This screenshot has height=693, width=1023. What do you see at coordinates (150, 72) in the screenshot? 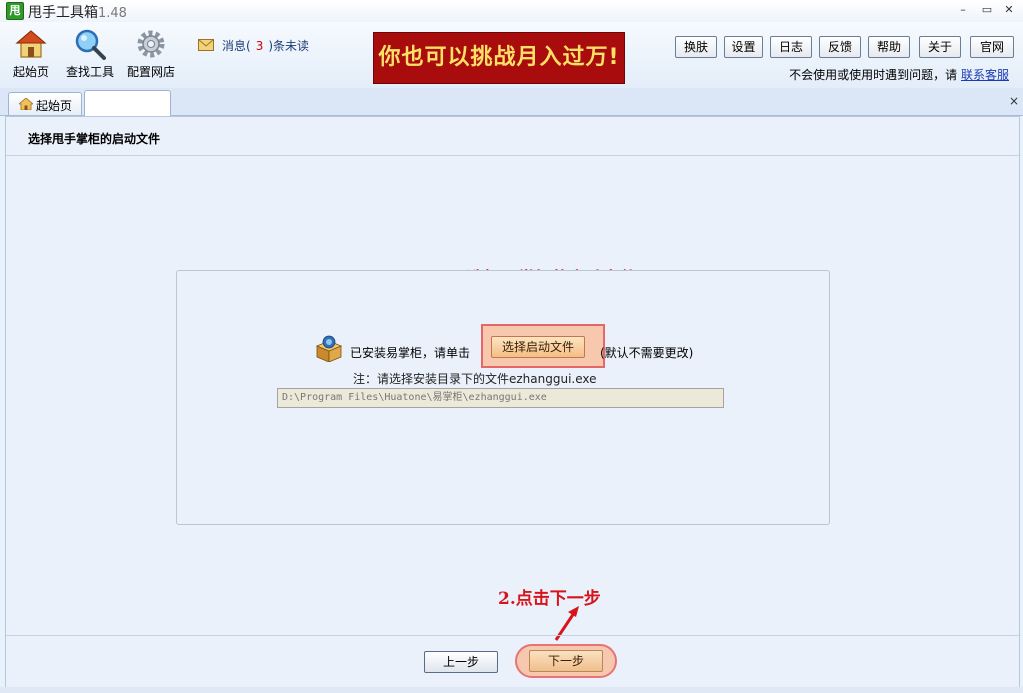
I see `tool-config-shop-label: 配置网店` at bounding box center [150, 72].